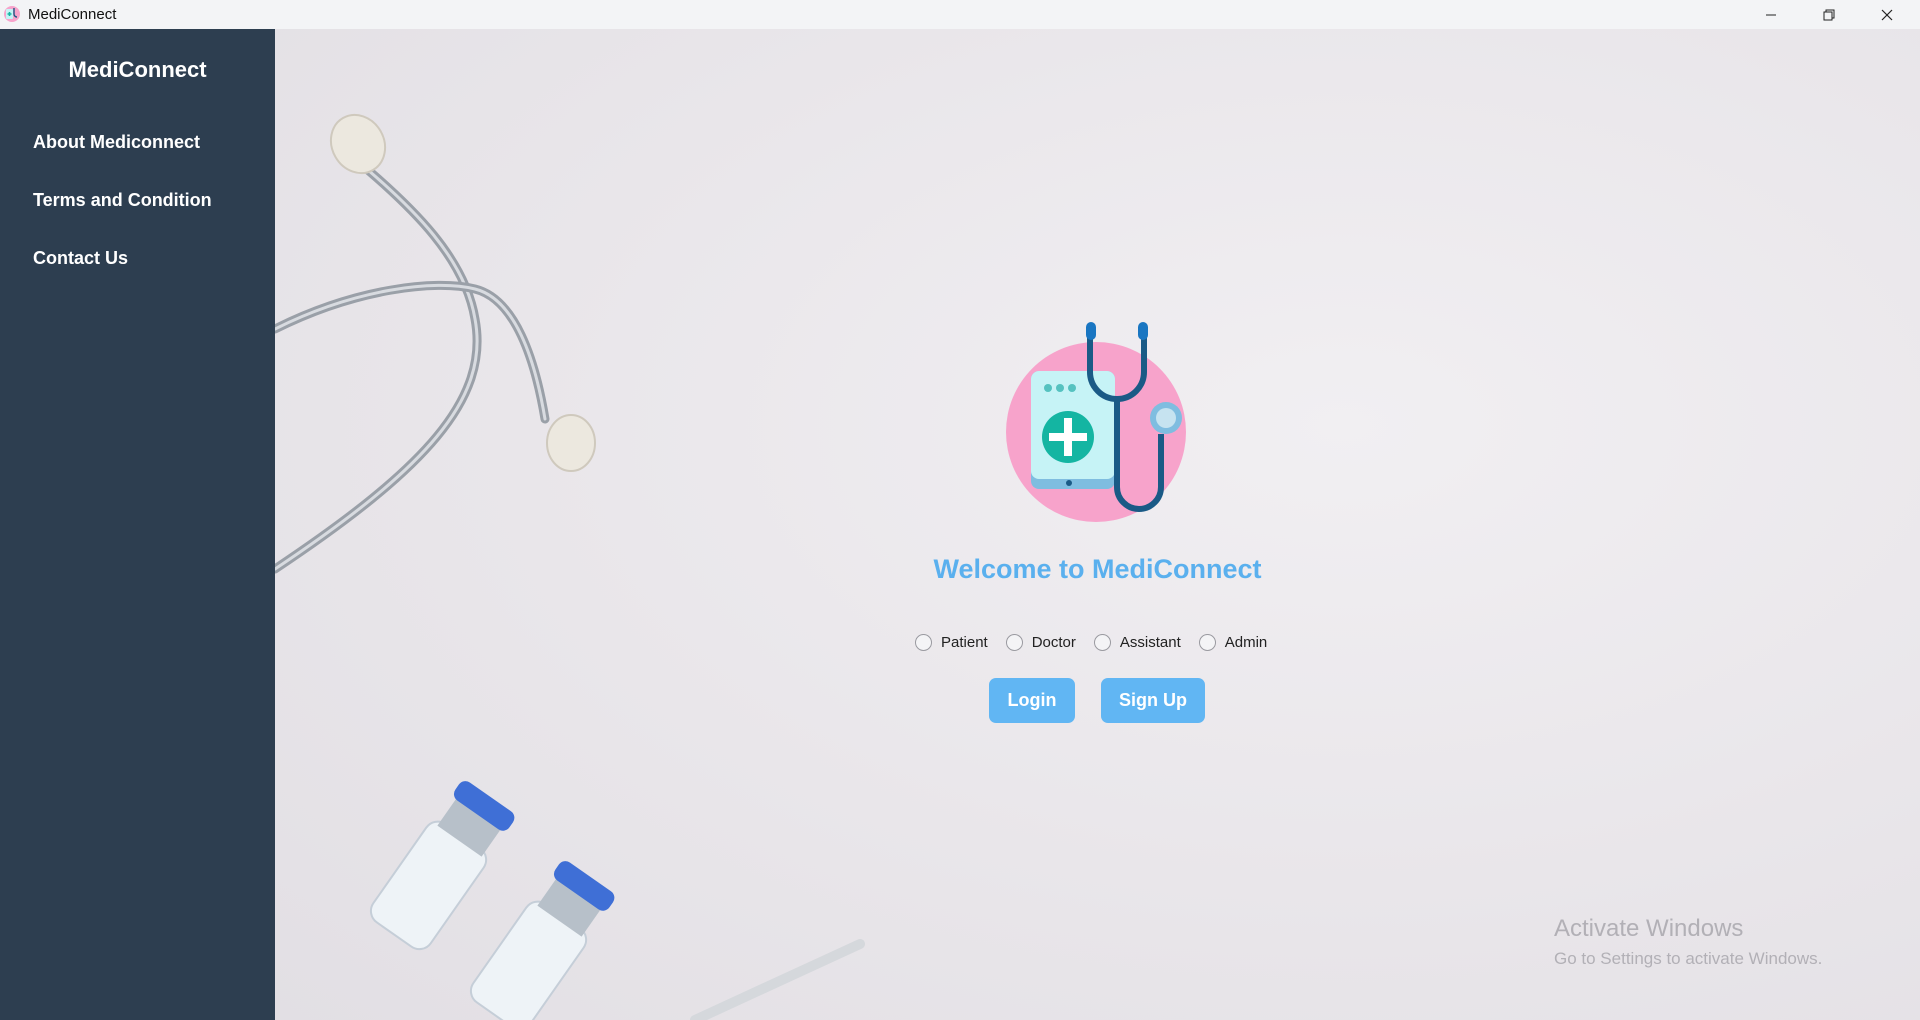 This screenshot has height=1020, width=1920. I want to click on doctor-label: Doctor, so click(1053, 642).